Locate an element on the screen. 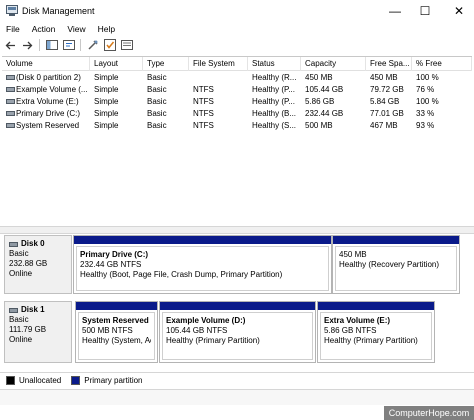  disk-1-status: Online is located at coordinates (21, 339).